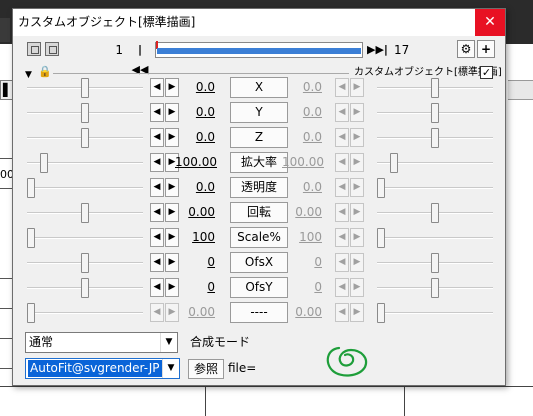 The height and width of the screenshot is (416, 533). I want to click on browse-button: 参照, so click(206, 369).